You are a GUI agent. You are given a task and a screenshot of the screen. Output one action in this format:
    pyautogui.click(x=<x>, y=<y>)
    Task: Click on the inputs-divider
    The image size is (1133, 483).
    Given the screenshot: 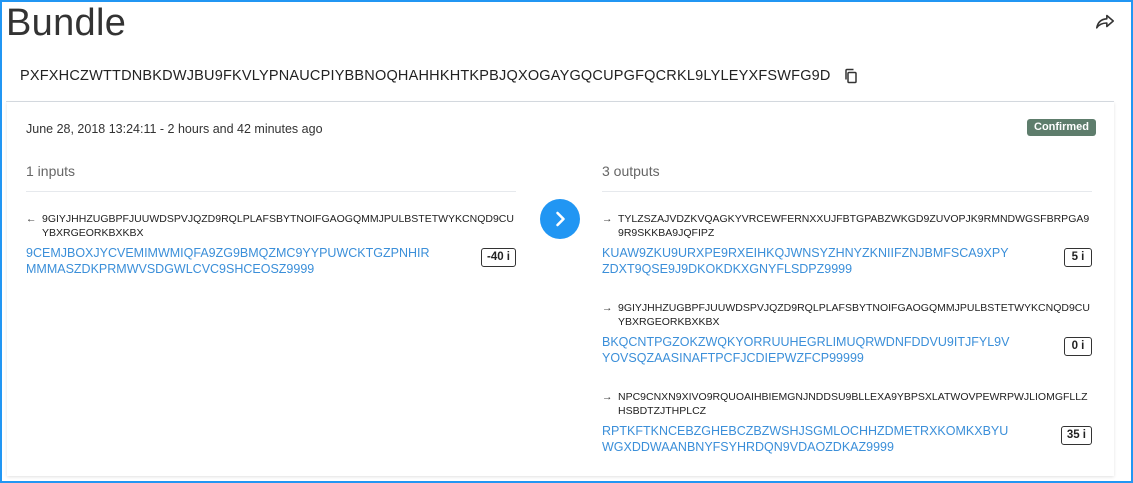 What is the action you would take?
    pyautogui.click(x=271, y=191)
    